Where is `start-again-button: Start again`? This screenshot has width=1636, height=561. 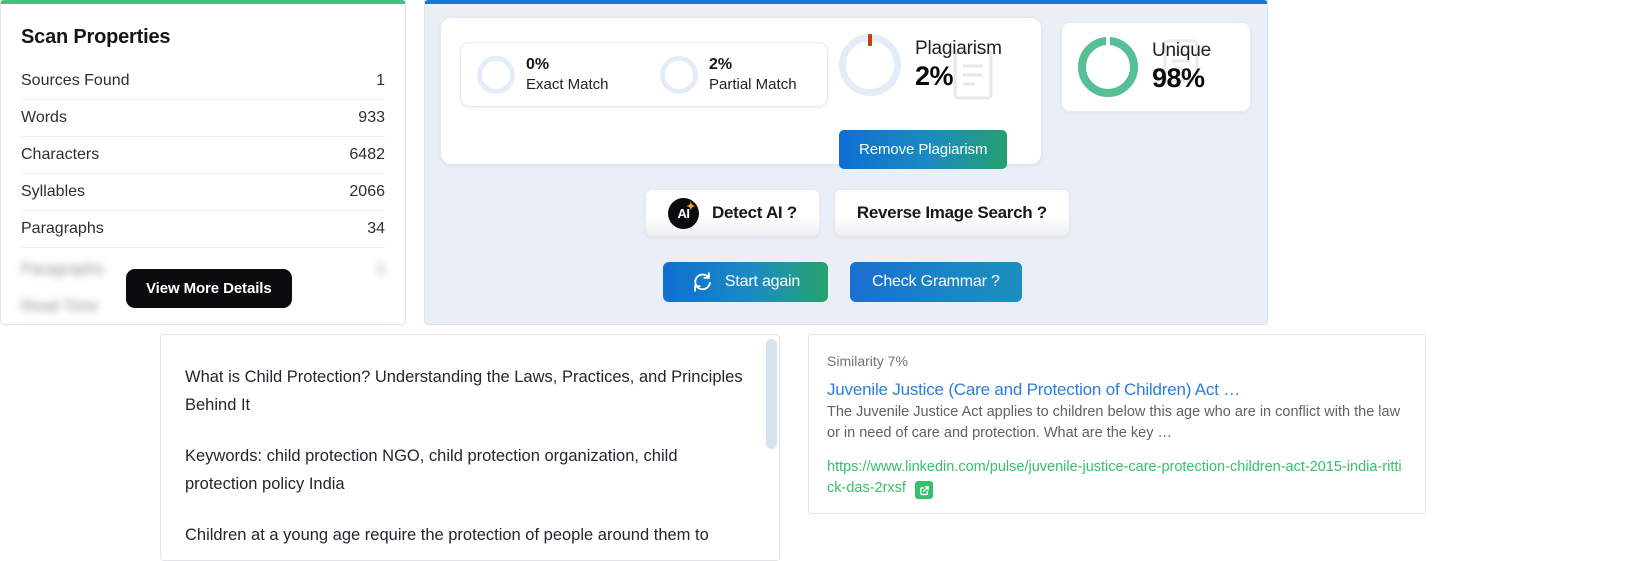
start-again-button: Start again is located at coordinates (745, 282).